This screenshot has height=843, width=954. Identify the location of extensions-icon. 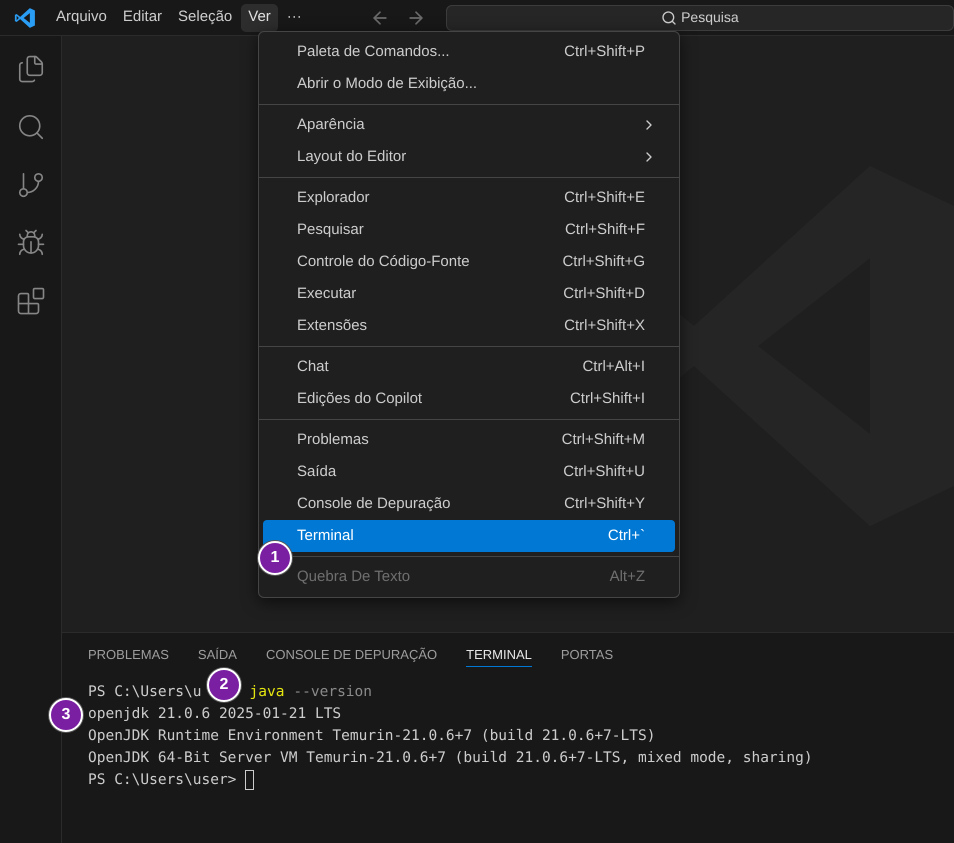
(31, 301).